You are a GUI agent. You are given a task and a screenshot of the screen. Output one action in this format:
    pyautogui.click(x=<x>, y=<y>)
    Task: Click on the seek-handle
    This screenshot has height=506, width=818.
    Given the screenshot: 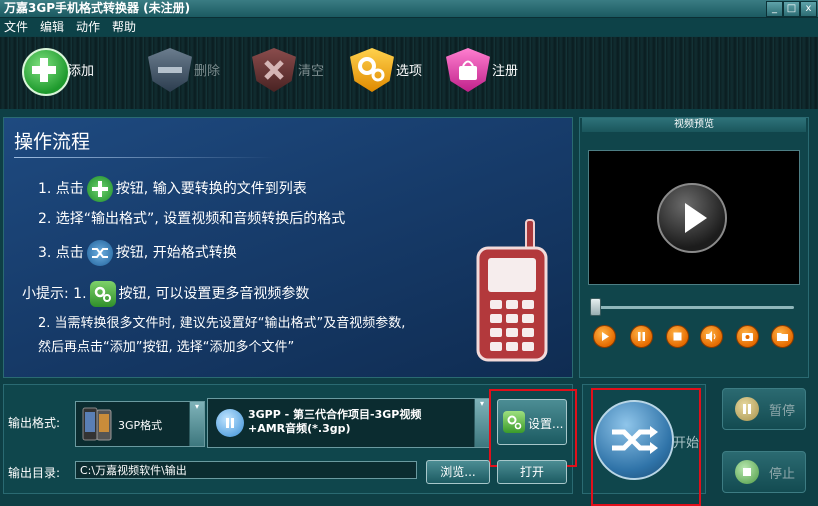 What is the action you would take?
    pyautogui.click(x=595, y=307)
    